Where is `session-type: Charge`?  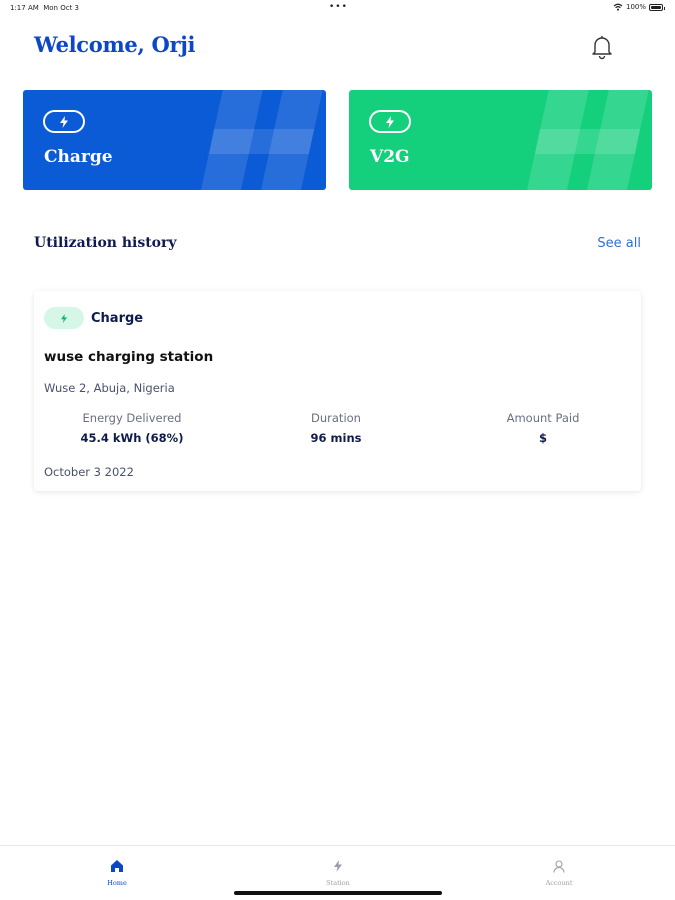 session-type: Charge is located at coordinates (117, 318).